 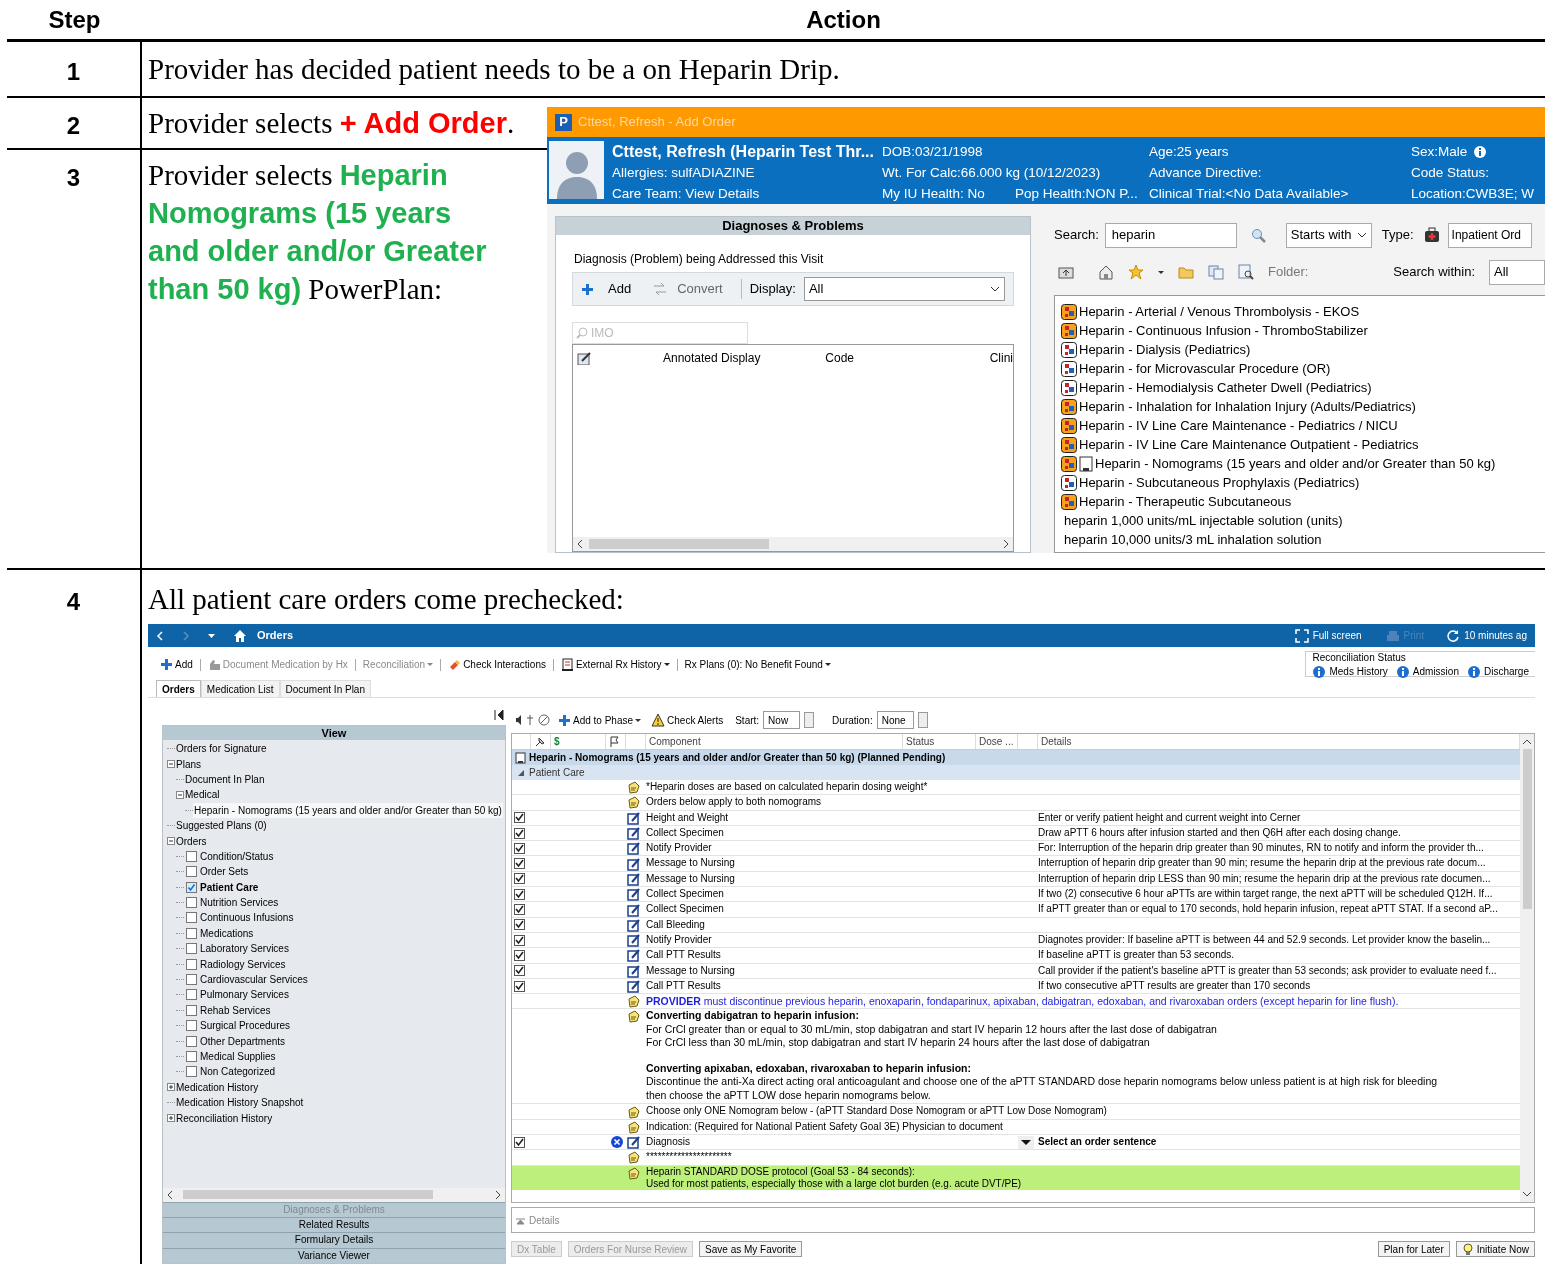 What do you see at coordinates (1337, 635) in the screenshot?
I see `full-screen-button: Full screen` at bounding box center [1337, 635].